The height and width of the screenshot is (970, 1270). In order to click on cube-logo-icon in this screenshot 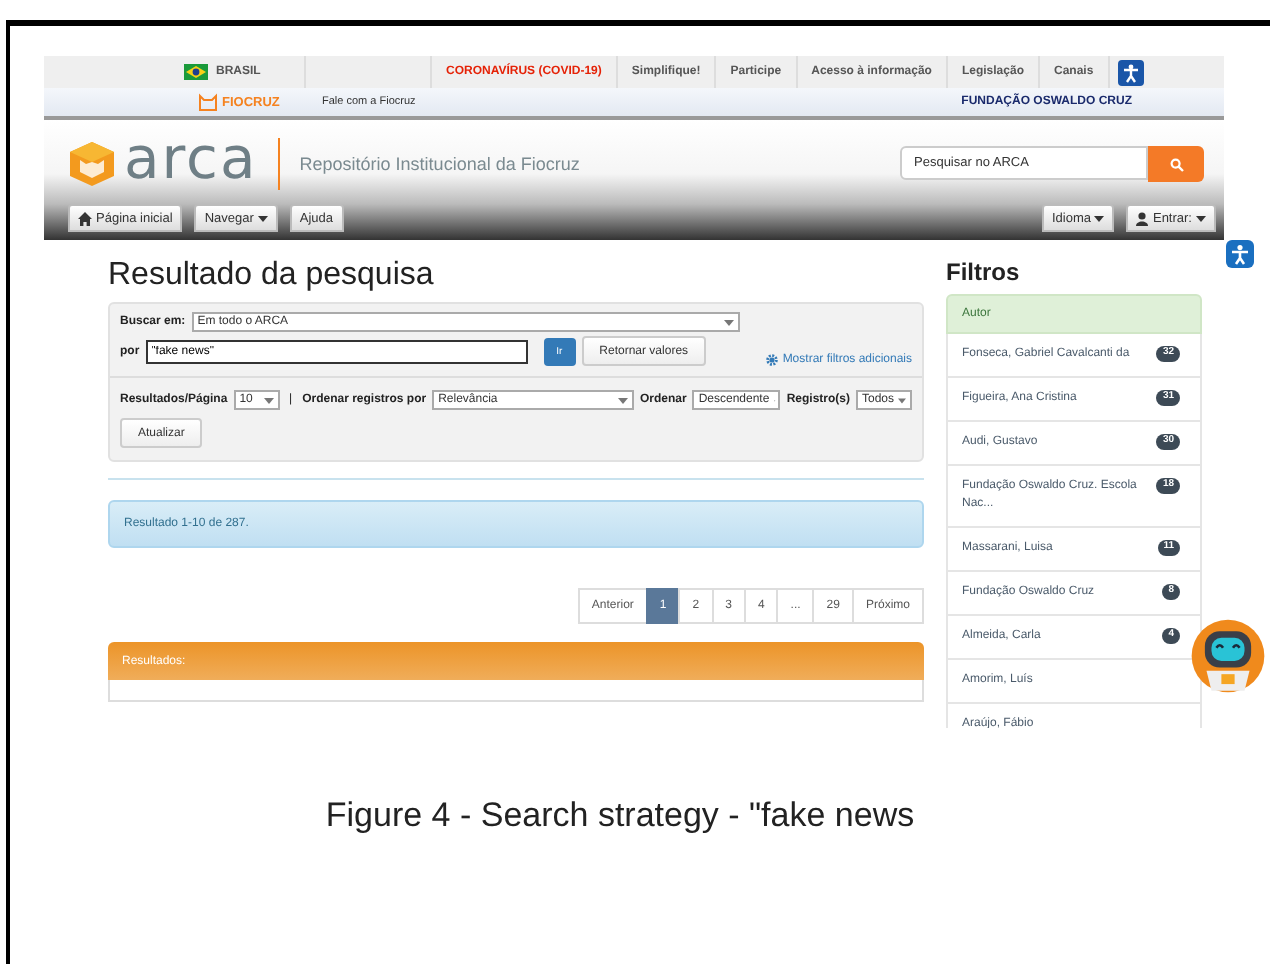, I will do `click(92, 164)`.